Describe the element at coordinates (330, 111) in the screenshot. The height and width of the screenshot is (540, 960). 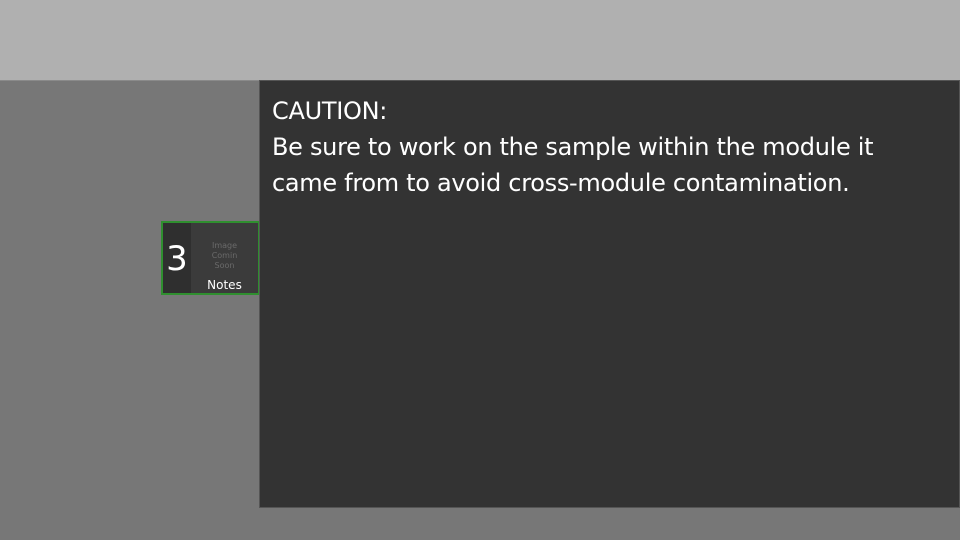
I see `caution-heading: CAUTION:` at that location.